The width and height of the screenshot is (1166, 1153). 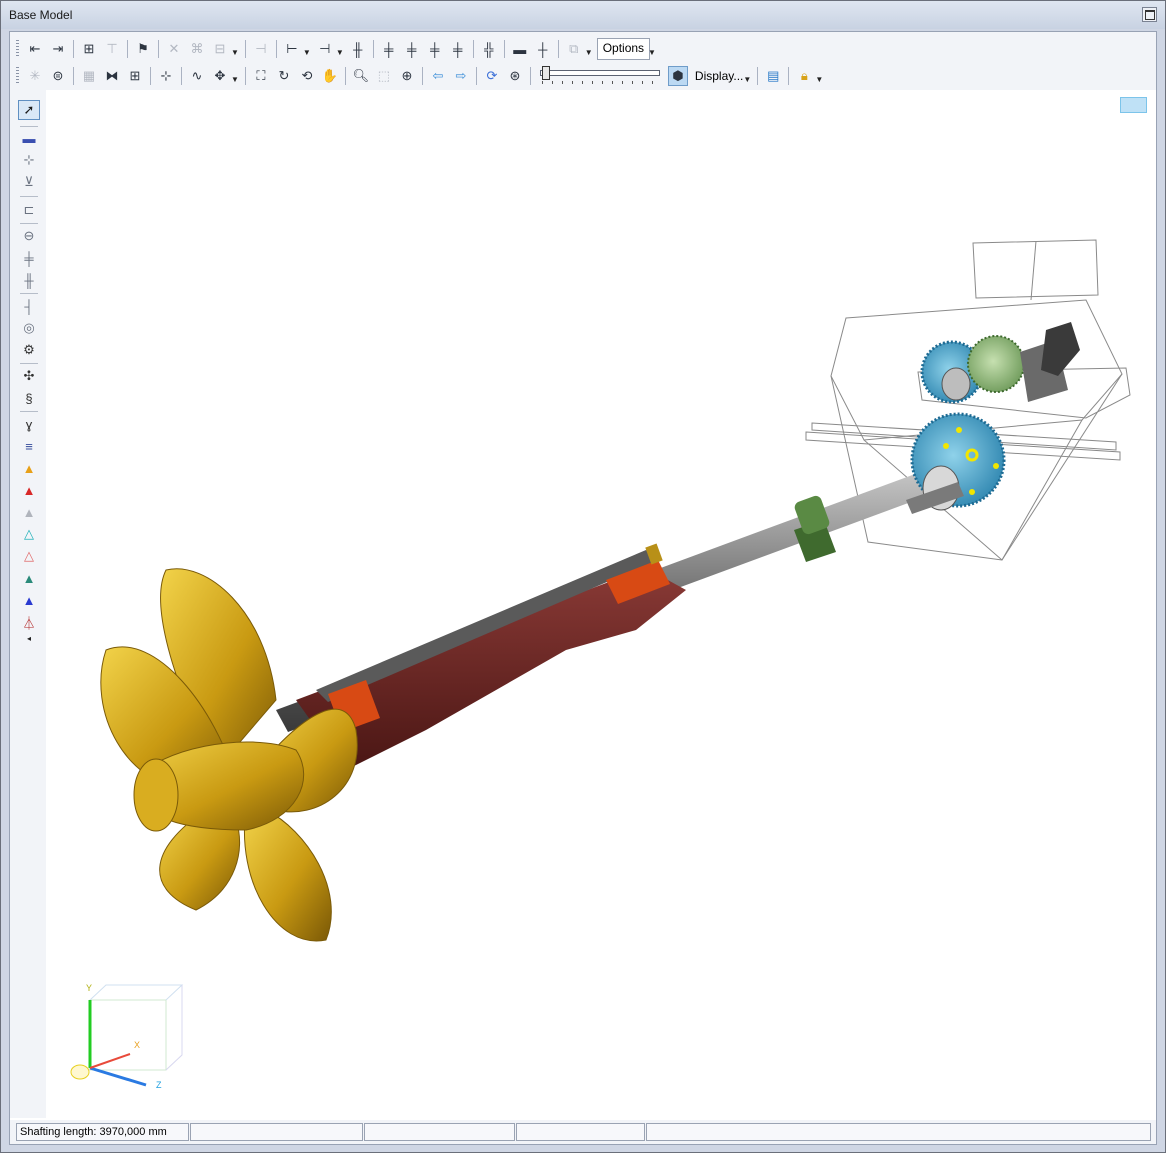 I want to click on load-orange-icon: ▲, so click(x=29, y=468).